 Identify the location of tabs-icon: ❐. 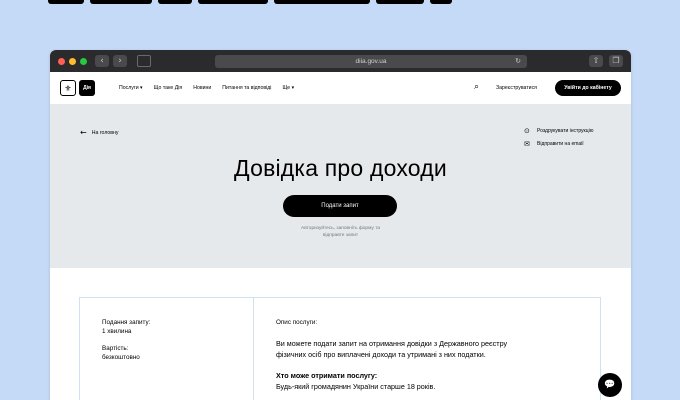
(616, 61).